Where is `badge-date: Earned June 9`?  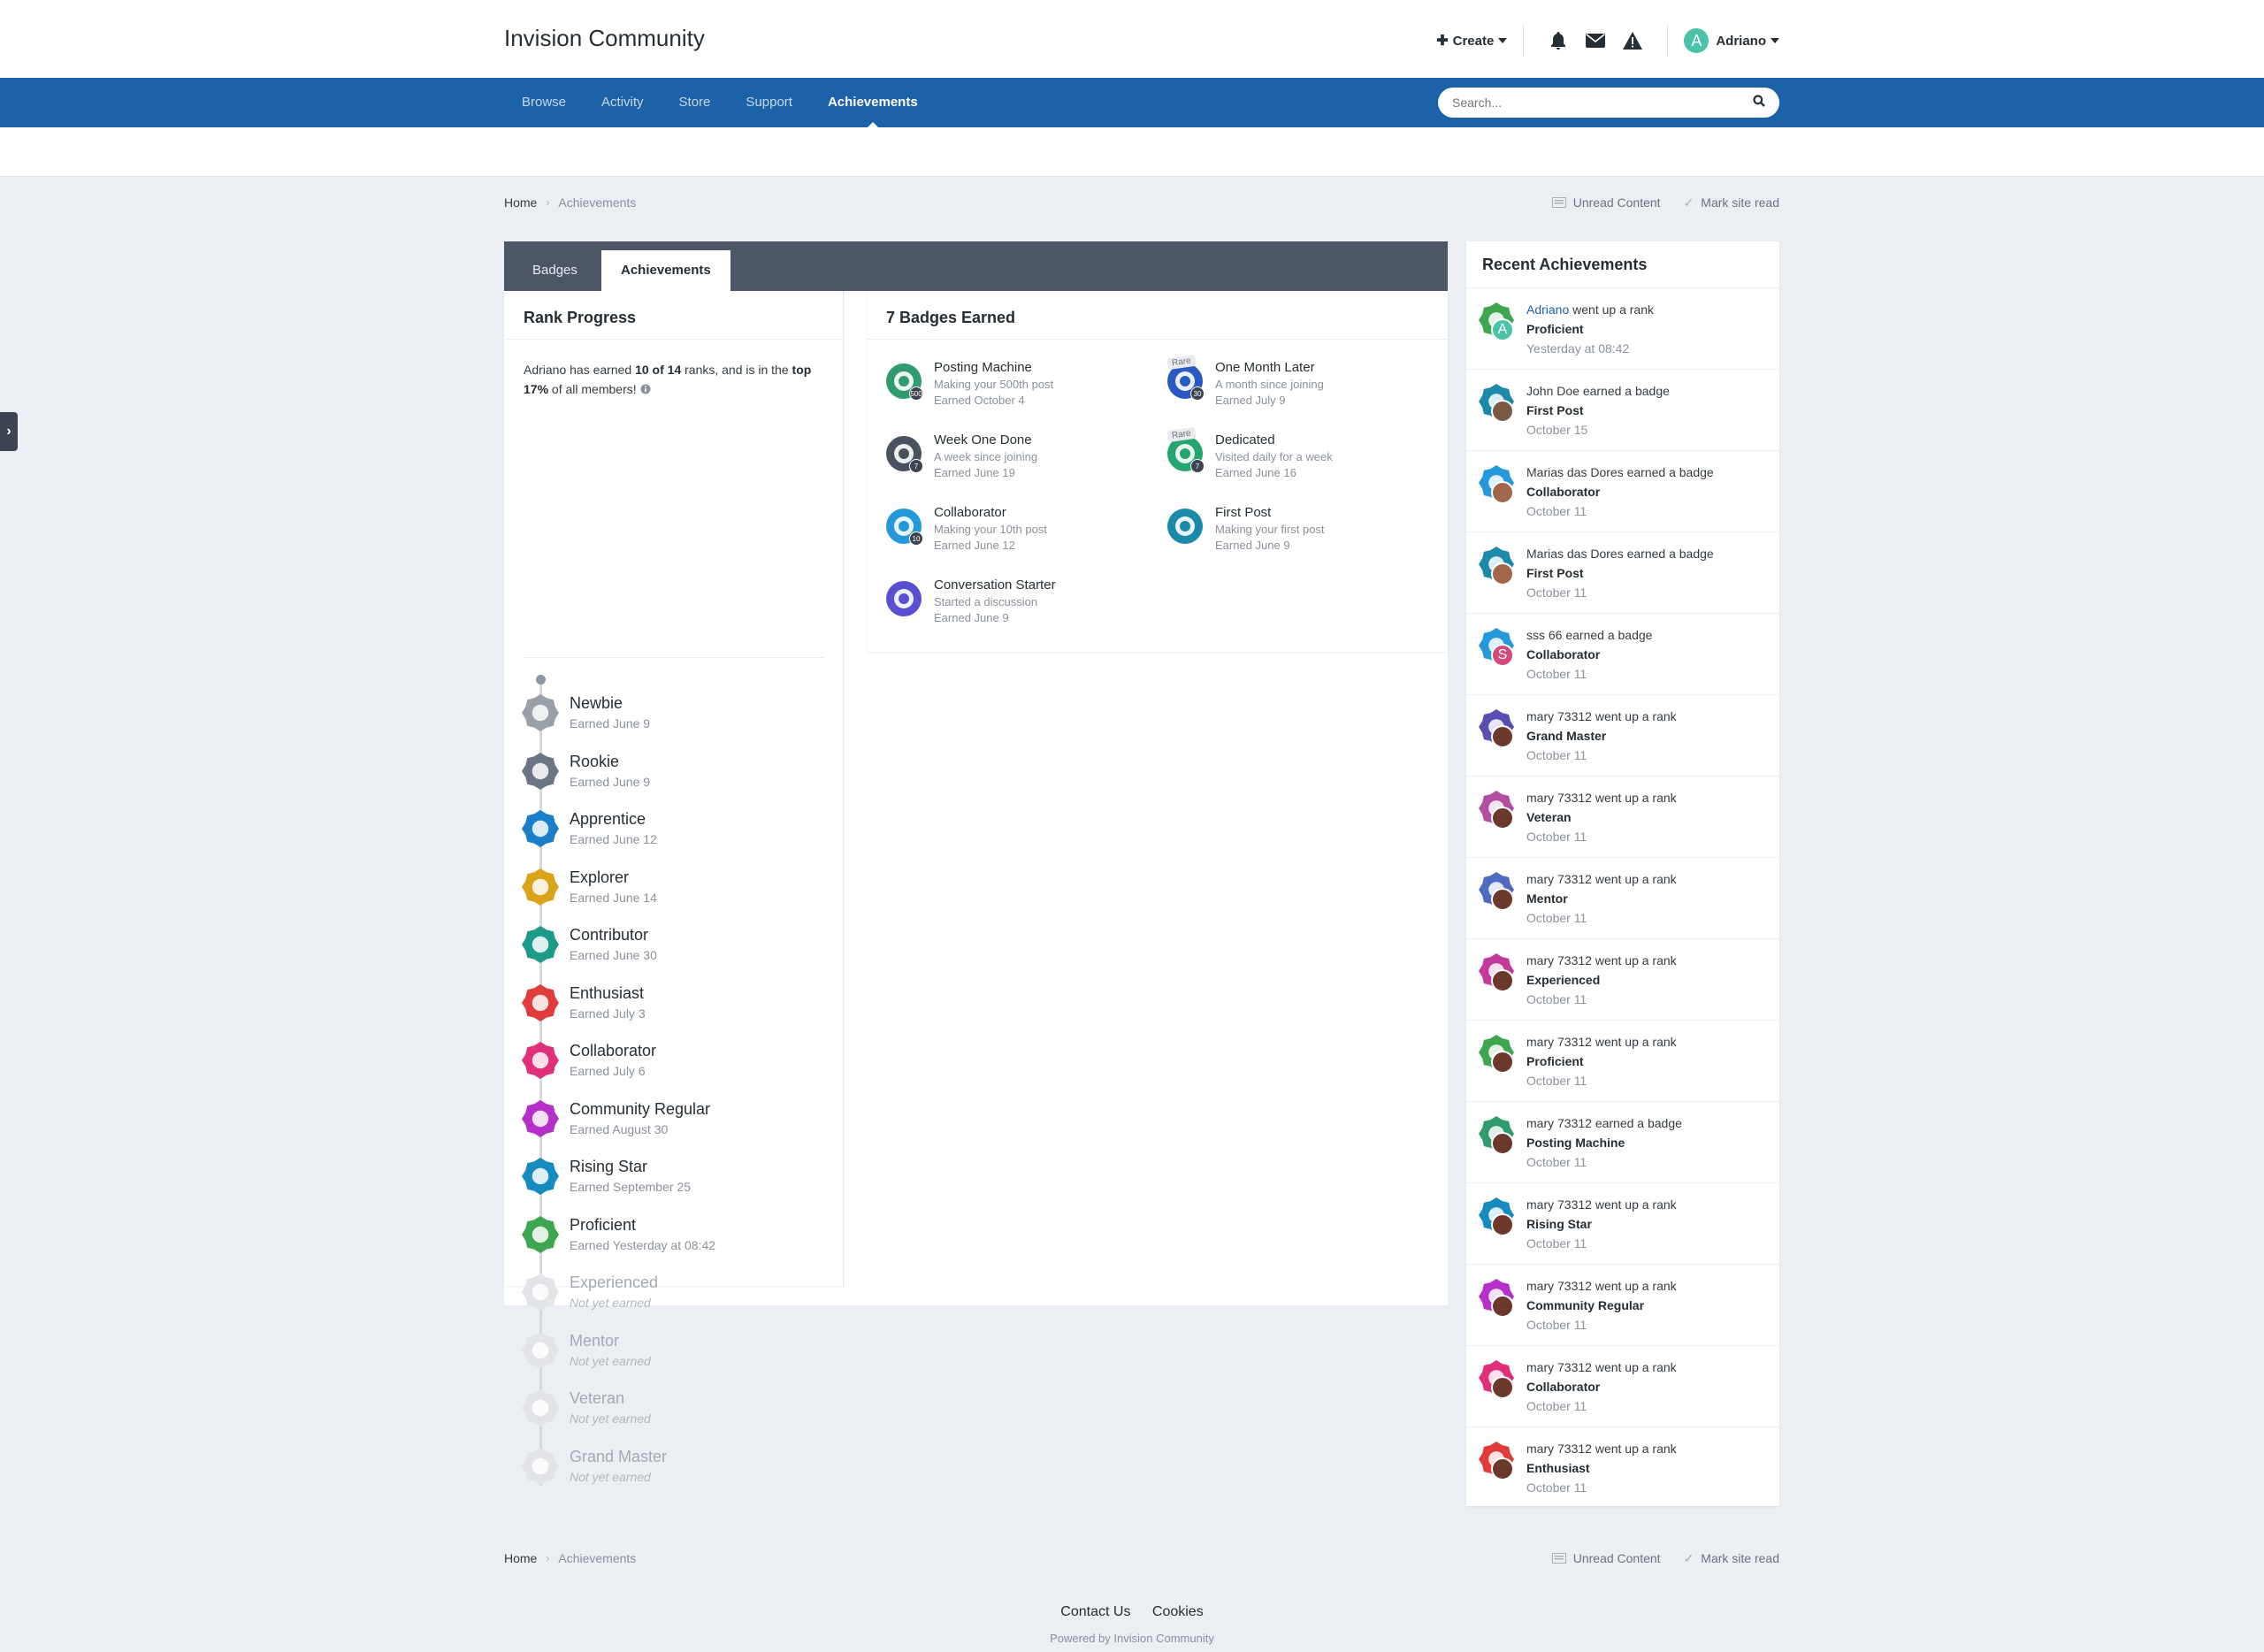
badge-date: Earned June 9 is located at coordinates (1252, 546).